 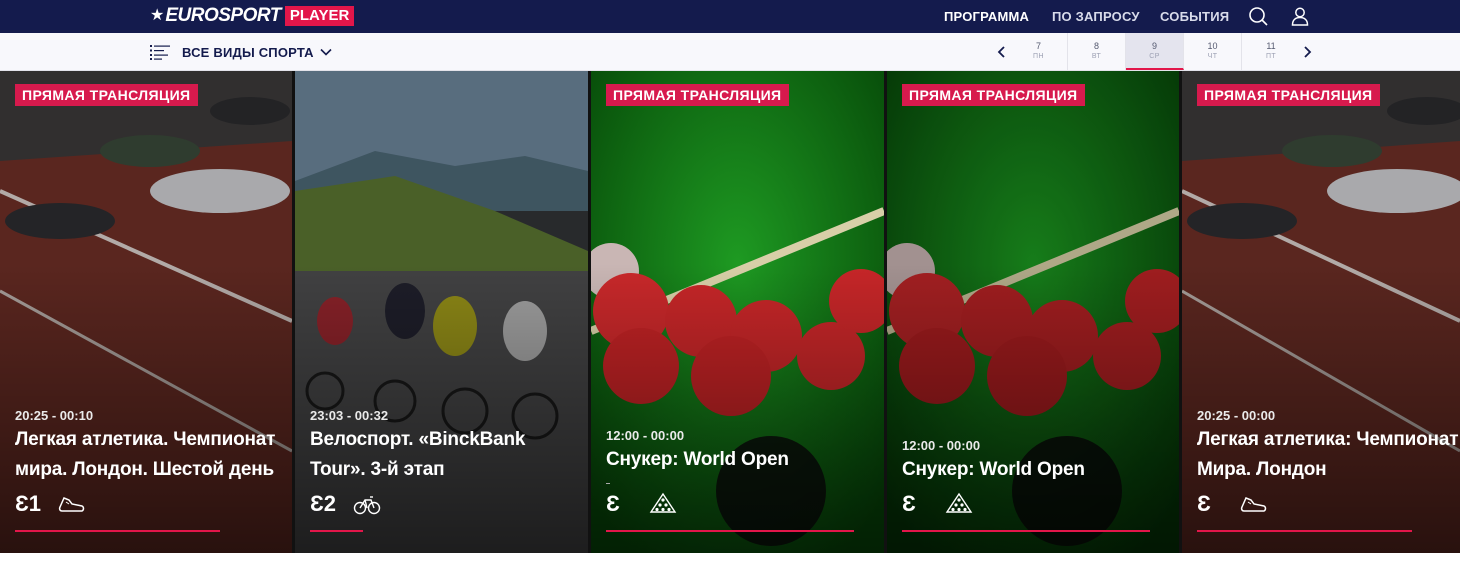 I want to click on date-weekday: ВТ, so click(x=1096, y=56).